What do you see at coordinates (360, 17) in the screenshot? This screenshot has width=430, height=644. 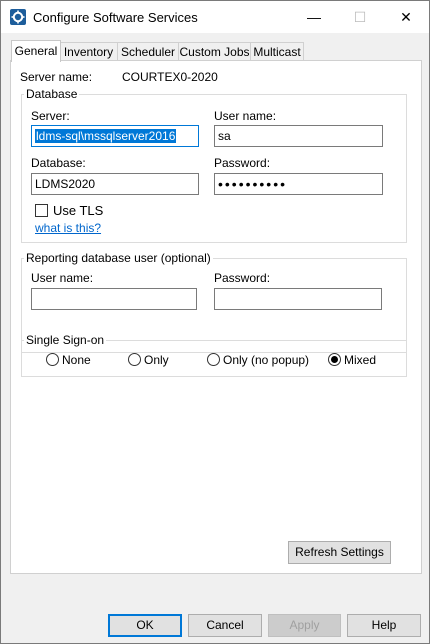 I see `maximize-button: ☐` at bounding box center [360, 17].